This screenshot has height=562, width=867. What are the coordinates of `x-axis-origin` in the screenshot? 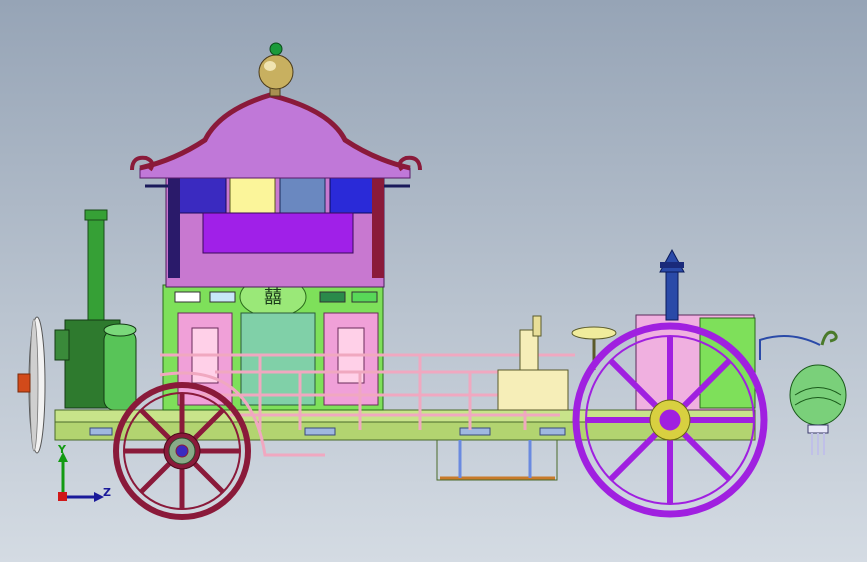 It's located at (62, 496).